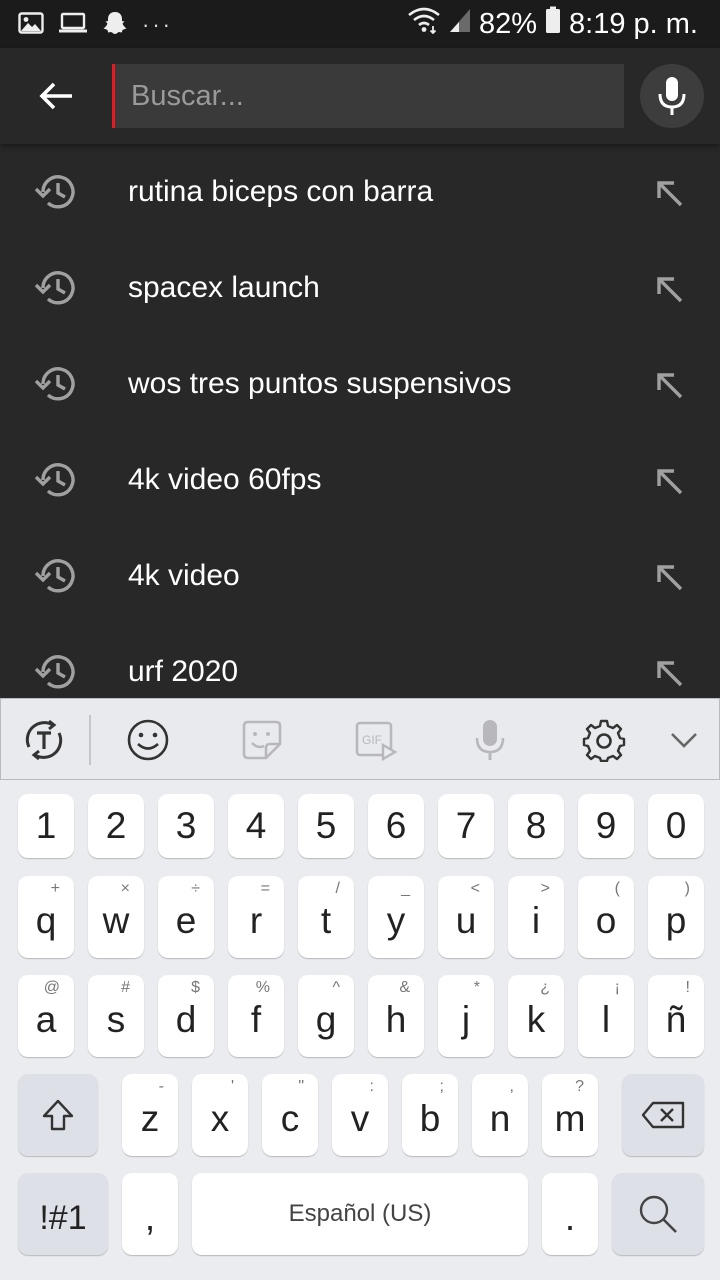  What do you see at coordinates (256, 920) in the screenshot?
I see `key-label: r` at bounding box center [256, 920].